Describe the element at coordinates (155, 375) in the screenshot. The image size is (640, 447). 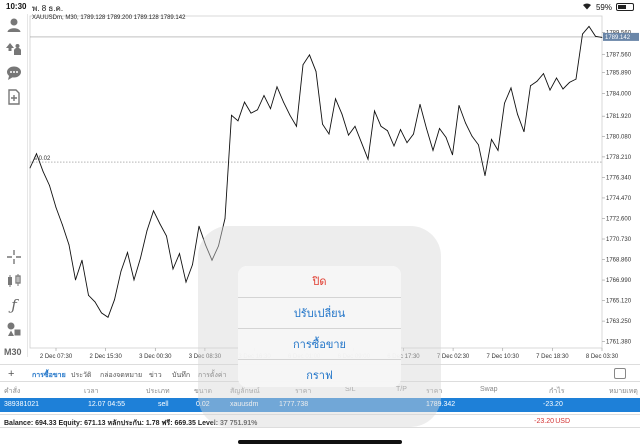
I see `tab-news: ข่าว` at that location.